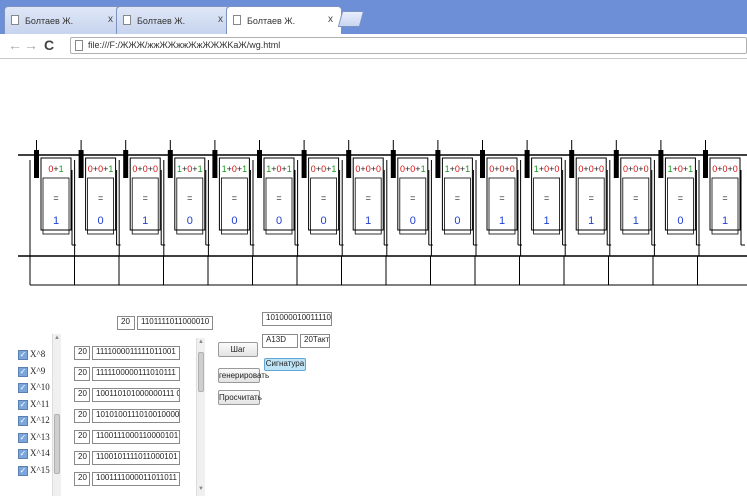 The width and height of the screenshot is (747, 496). I want to click on count-field: 20, so click(126, 323).